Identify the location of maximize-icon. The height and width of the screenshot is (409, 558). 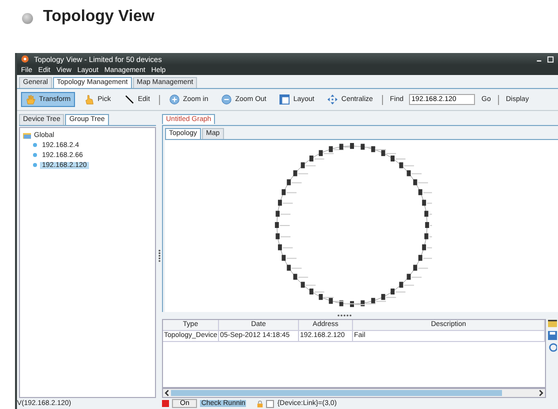
(550, 59).